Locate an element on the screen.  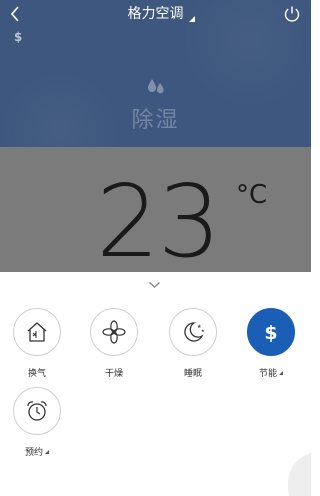
schedule-button is located at coordinates (37, 411).